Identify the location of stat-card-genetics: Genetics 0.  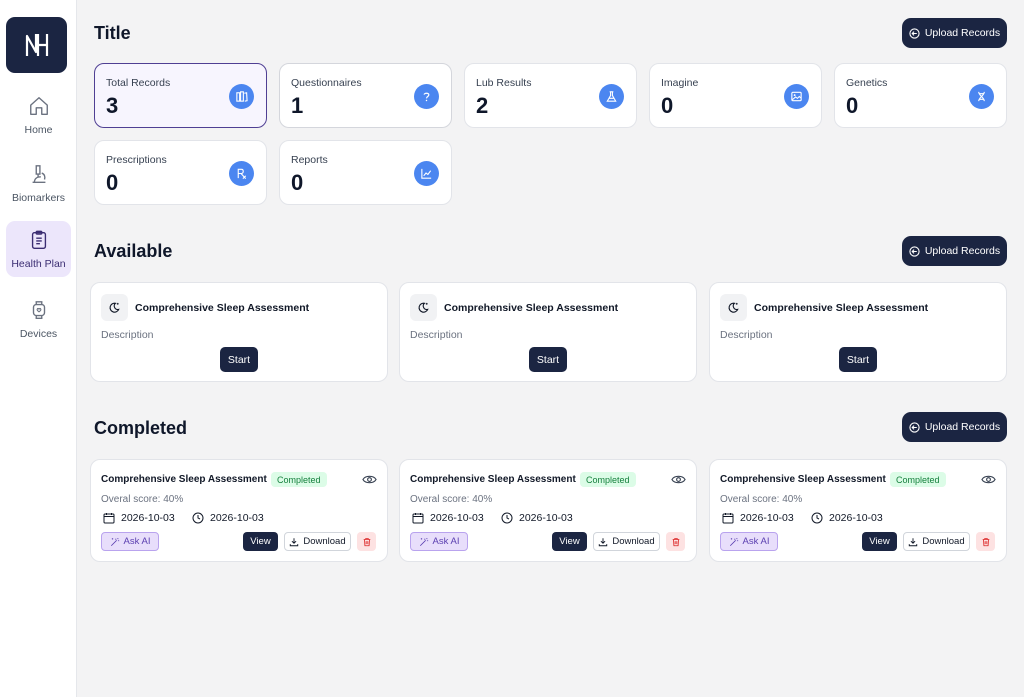
(920, 95).